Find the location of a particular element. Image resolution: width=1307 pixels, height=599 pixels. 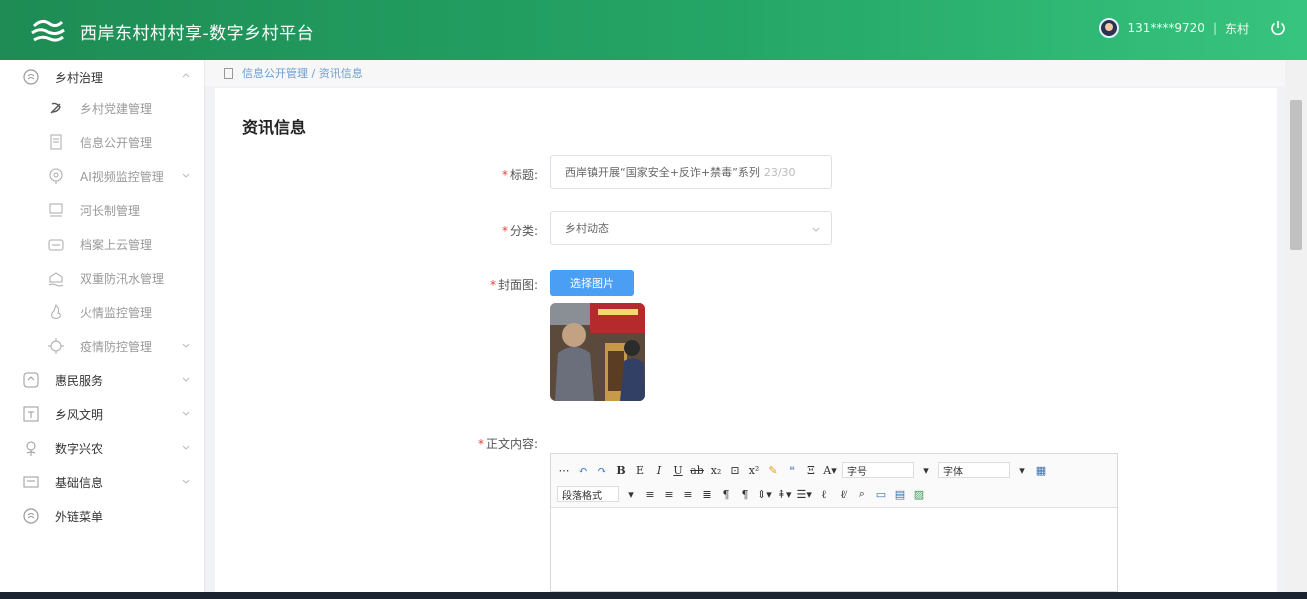

user-area: 131****9720 | 东村 is located at coordinates (1193, 28).